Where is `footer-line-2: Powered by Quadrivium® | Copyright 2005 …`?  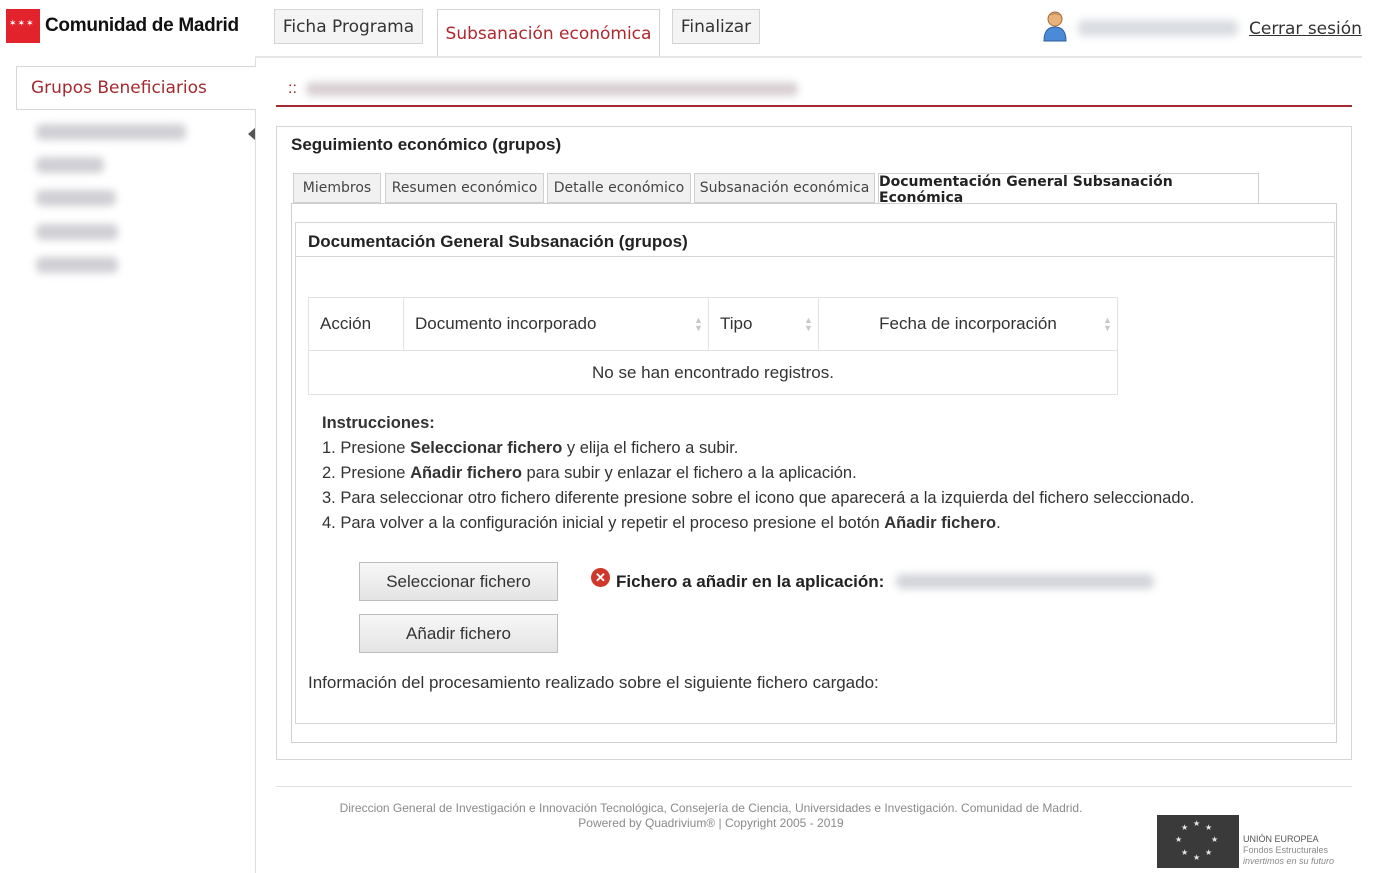
footer-line-2: Powered by Quadrivium® | Copyright 2005 … is located at coordinates (711, 823).